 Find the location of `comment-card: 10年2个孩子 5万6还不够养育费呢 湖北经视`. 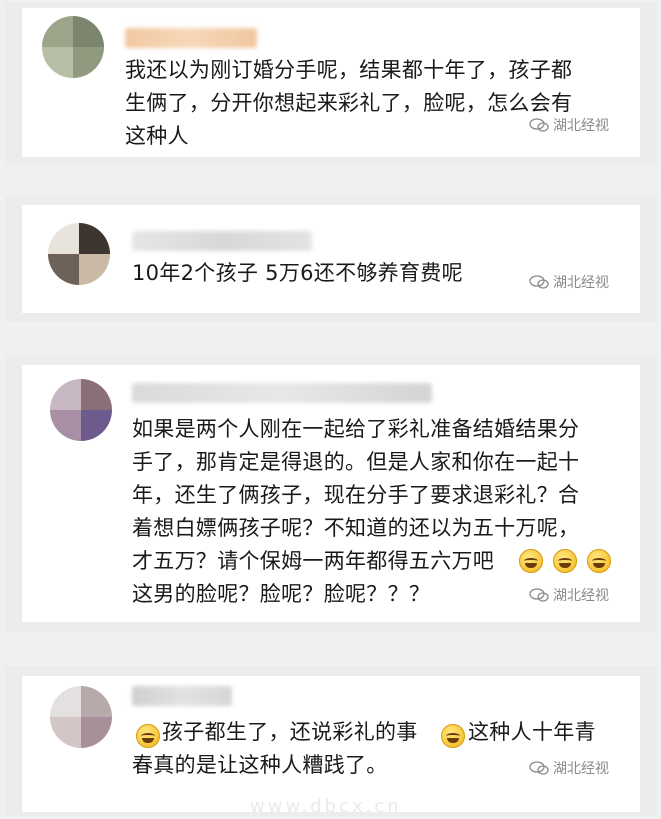

comment-card: 10年2个孩子 5万6还不够养育费呢 湖北经视 is located at coordinates (331, 259).